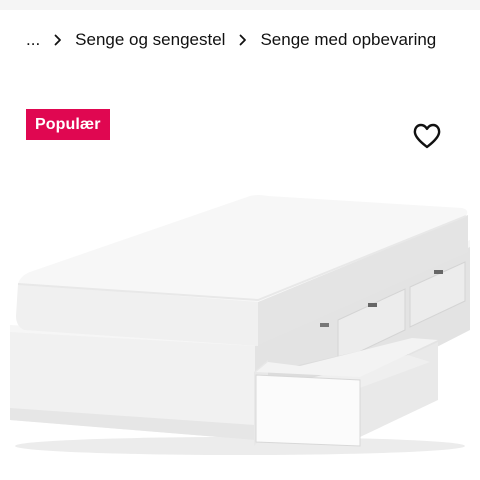  What do you see at coordinates (240, 5) in the screenshot?
I see `top-bar` at bounding box center [240, 5].